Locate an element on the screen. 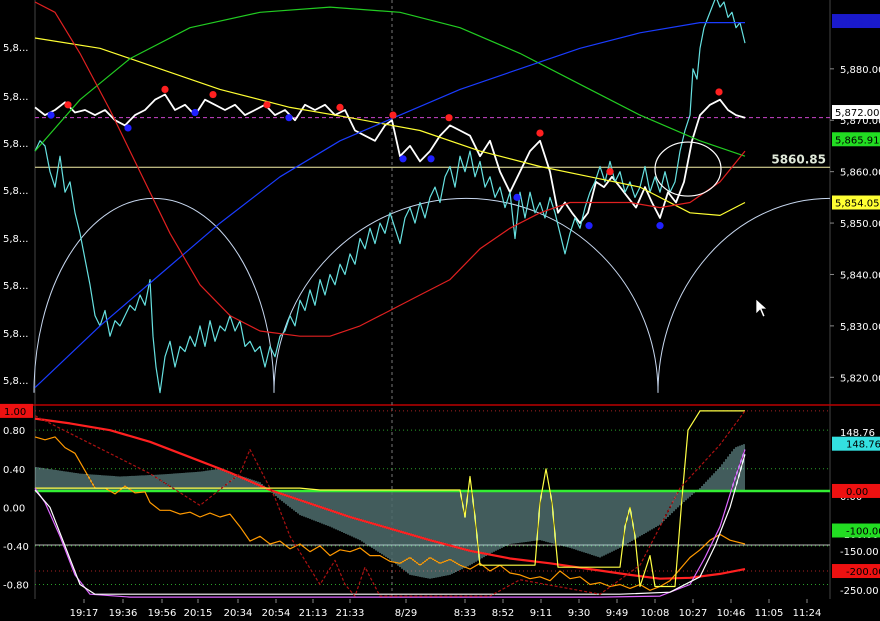  price-right-tick-label: 5,840.00 is located at coordinates (860, 275).